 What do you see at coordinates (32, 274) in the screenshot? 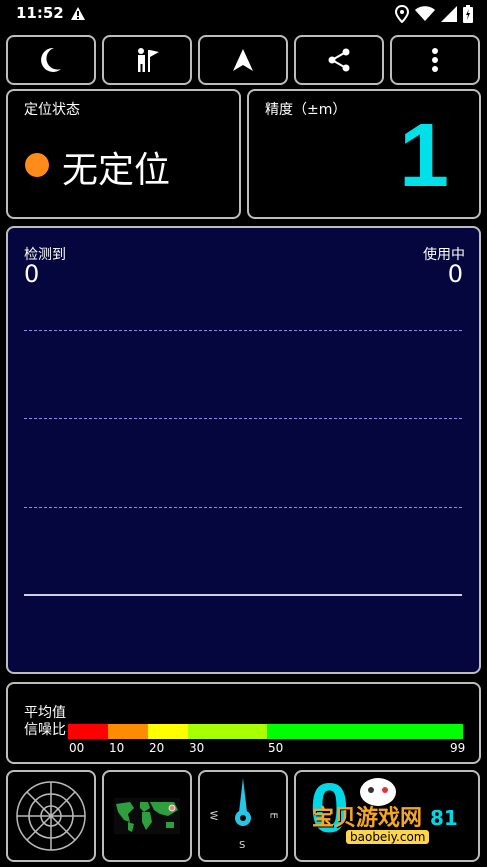
I see `detected-count: 0` at bounding box center [32, 274].